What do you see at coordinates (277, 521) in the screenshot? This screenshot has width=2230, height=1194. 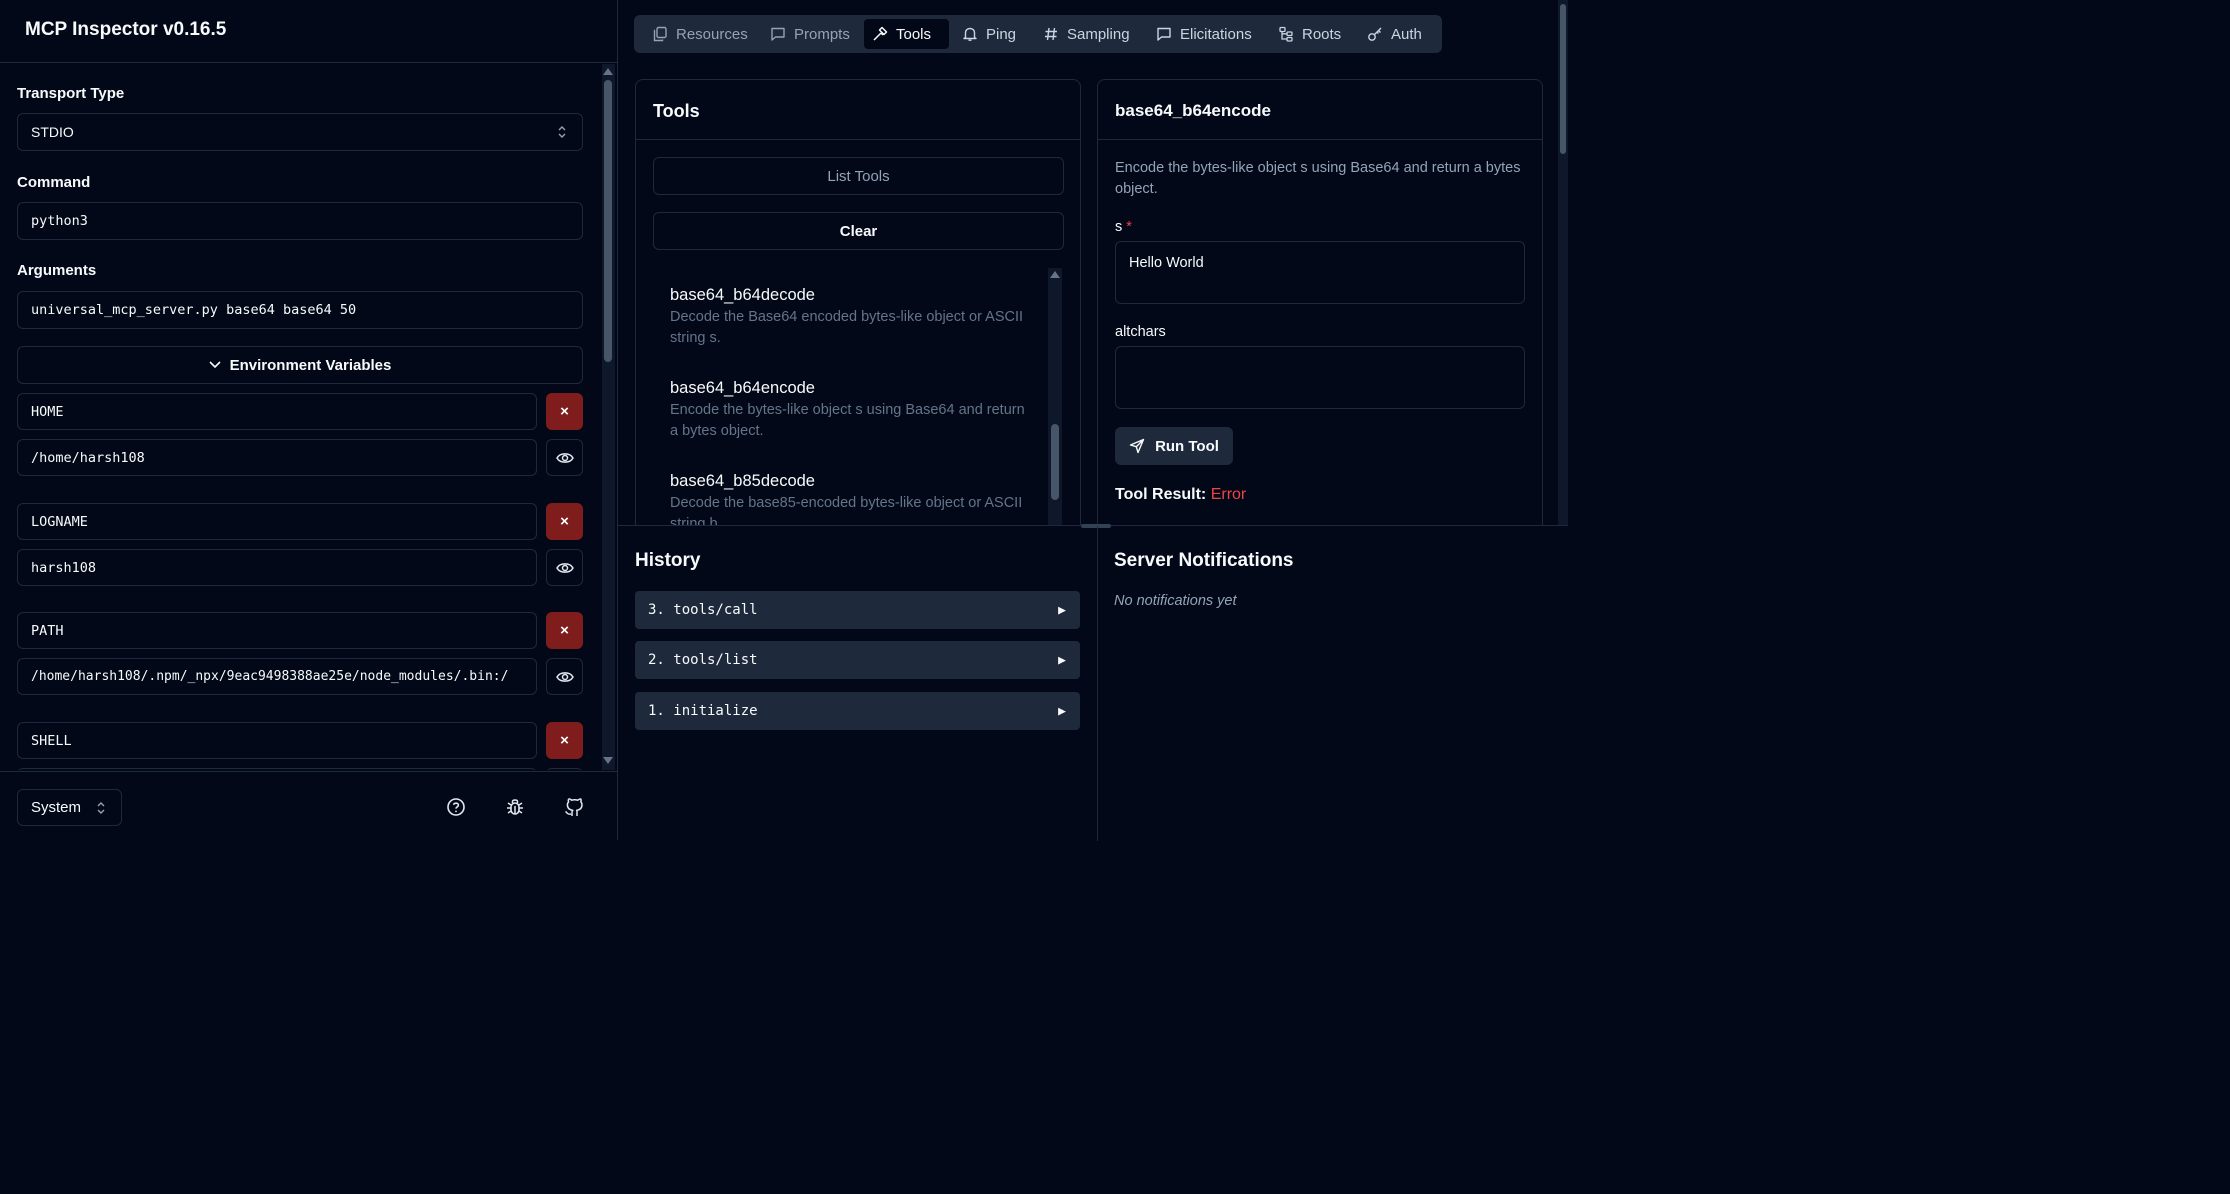 I see `env-key-input: LOGNAME` at bounding box center [277, 521].